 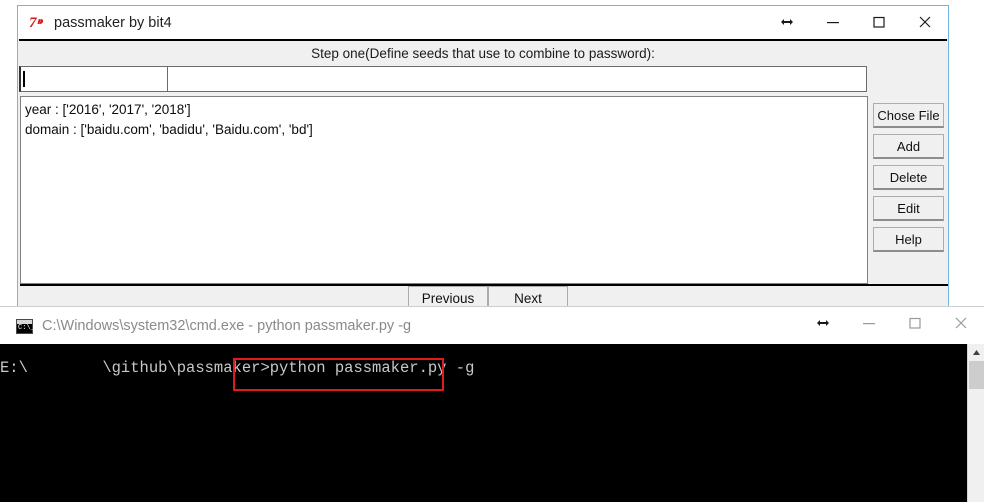 What do you see at coordinates (833, 22) in the screenshot?
I see `minimize-button` at bounding box center [833, 22].